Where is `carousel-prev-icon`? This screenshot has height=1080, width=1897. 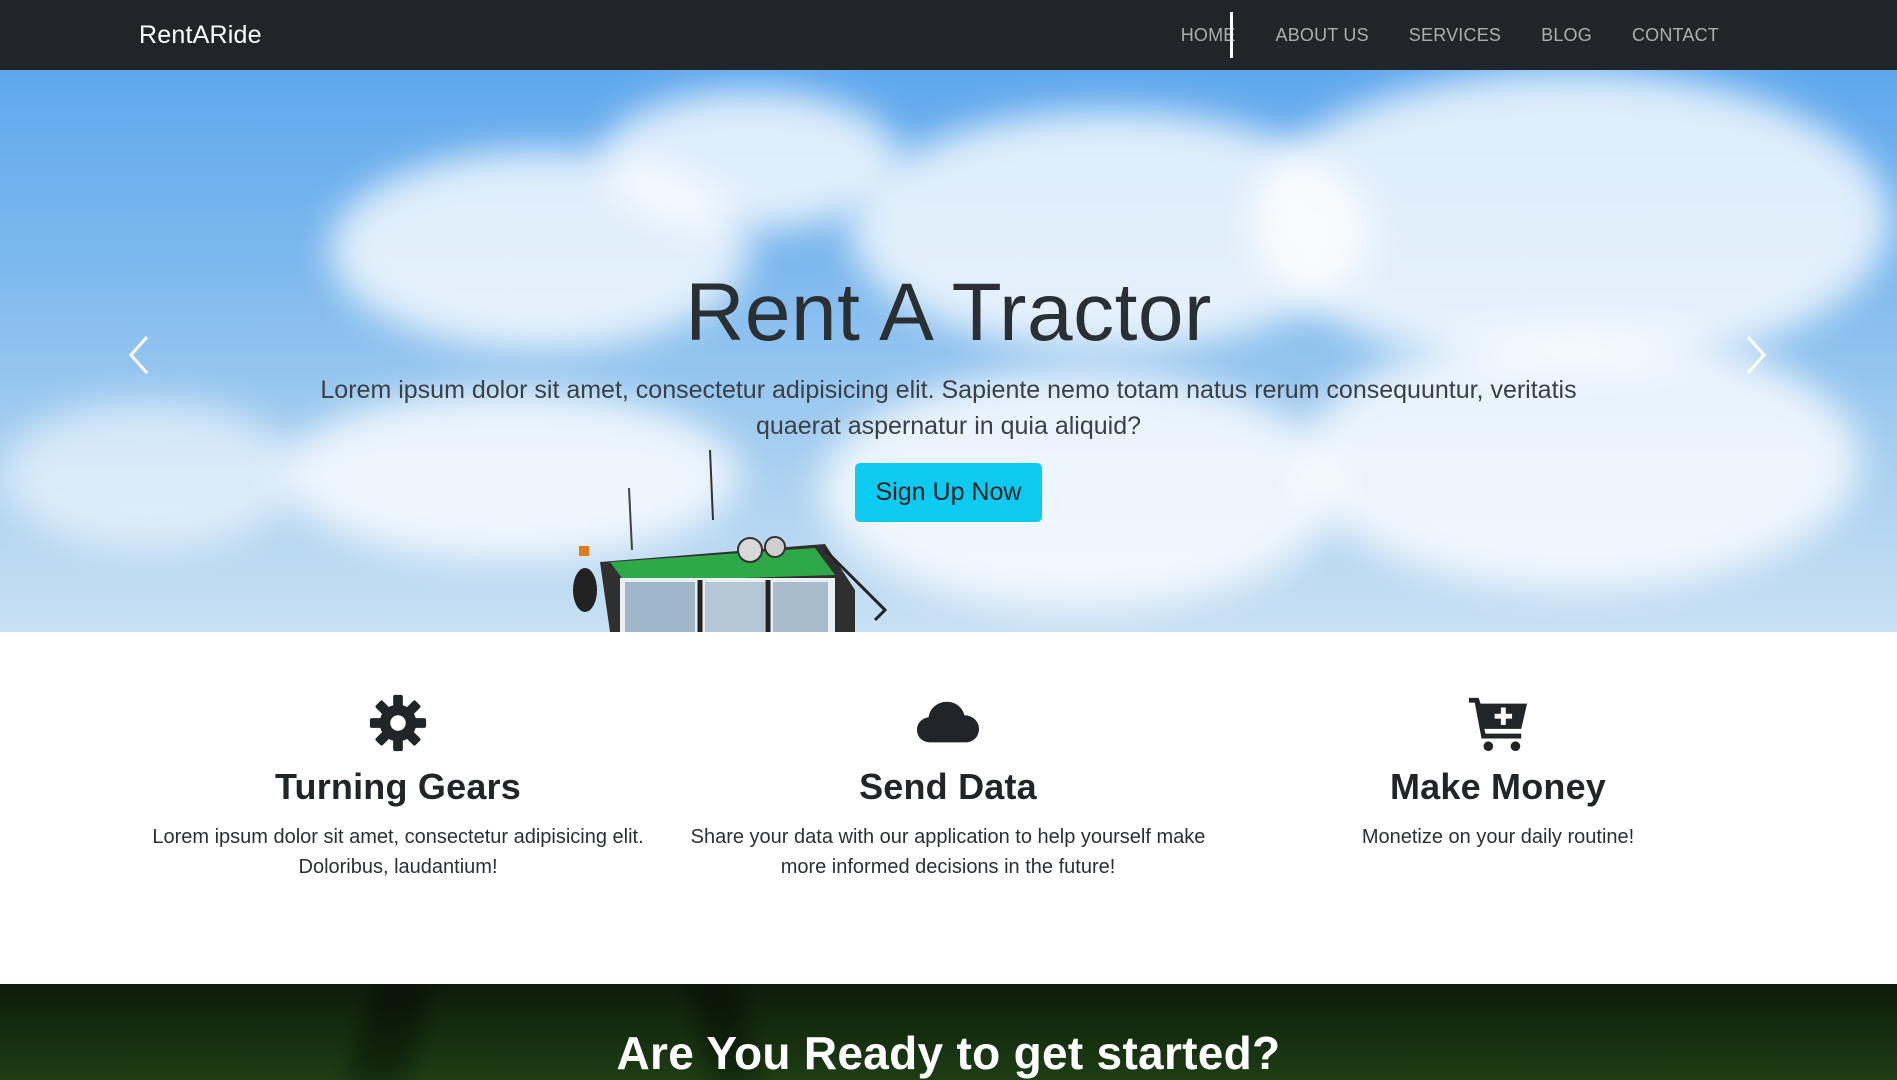
carousel-prev-icon is located at coordinates (140, 355).